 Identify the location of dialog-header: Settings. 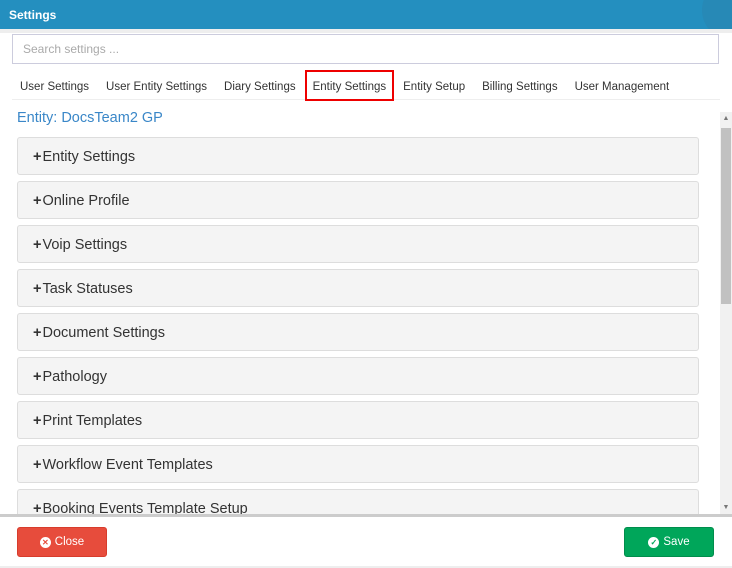
(366, 14).